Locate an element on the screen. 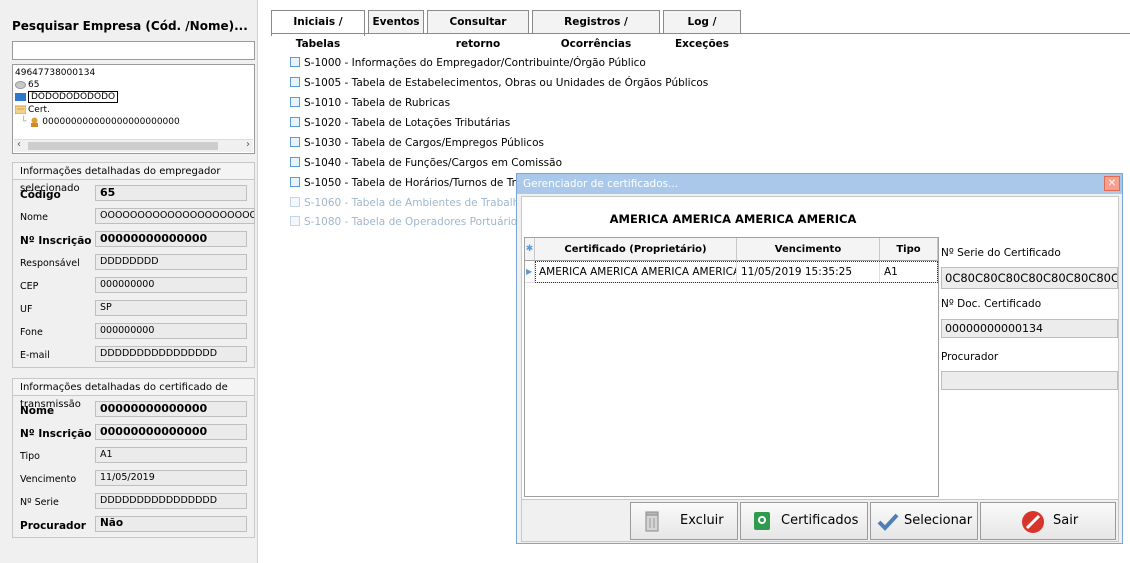  scrollbar-thumb is located at coordinates (123, 146).